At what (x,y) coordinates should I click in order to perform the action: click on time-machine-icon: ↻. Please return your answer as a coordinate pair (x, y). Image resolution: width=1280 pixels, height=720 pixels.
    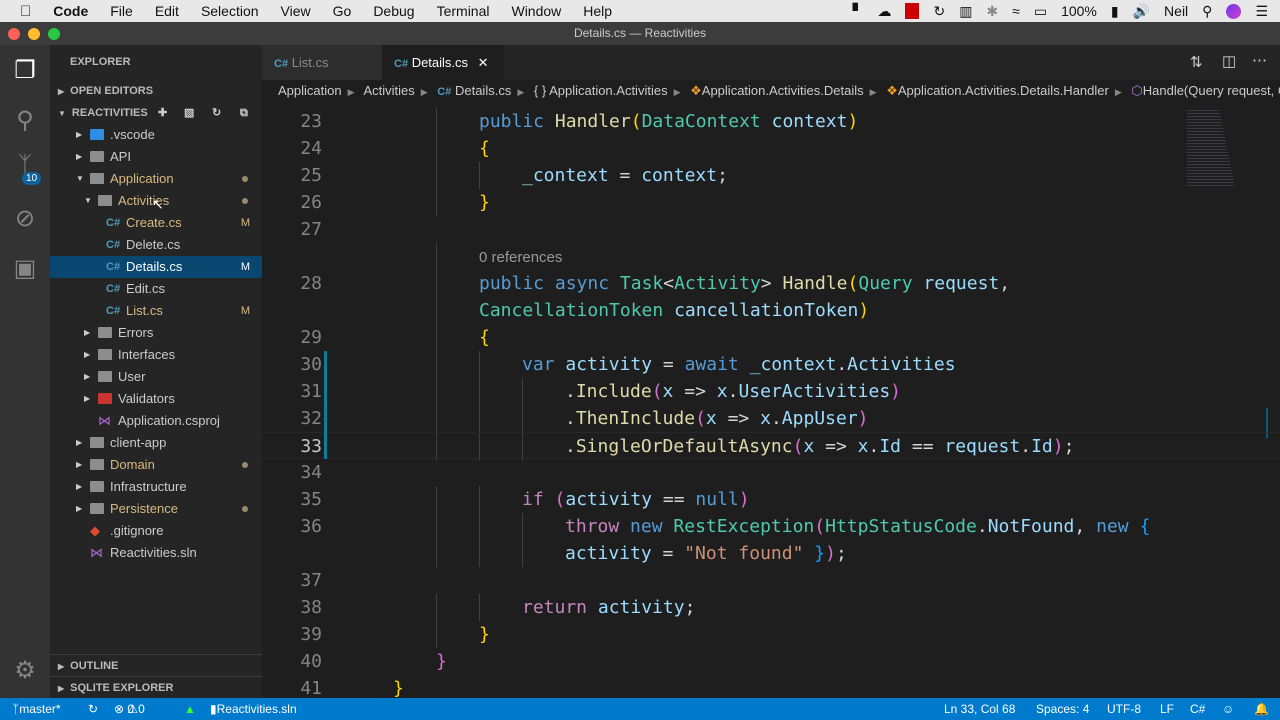
    Looking at the image, I should click on (939, 11).